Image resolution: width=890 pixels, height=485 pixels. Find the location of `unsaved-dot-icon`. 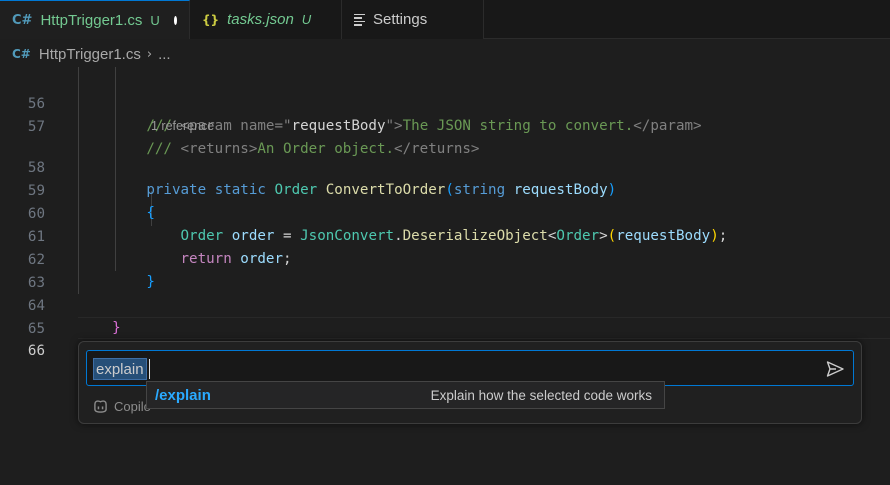

unsaved-dot-icon is located at coordinates (175, 20).